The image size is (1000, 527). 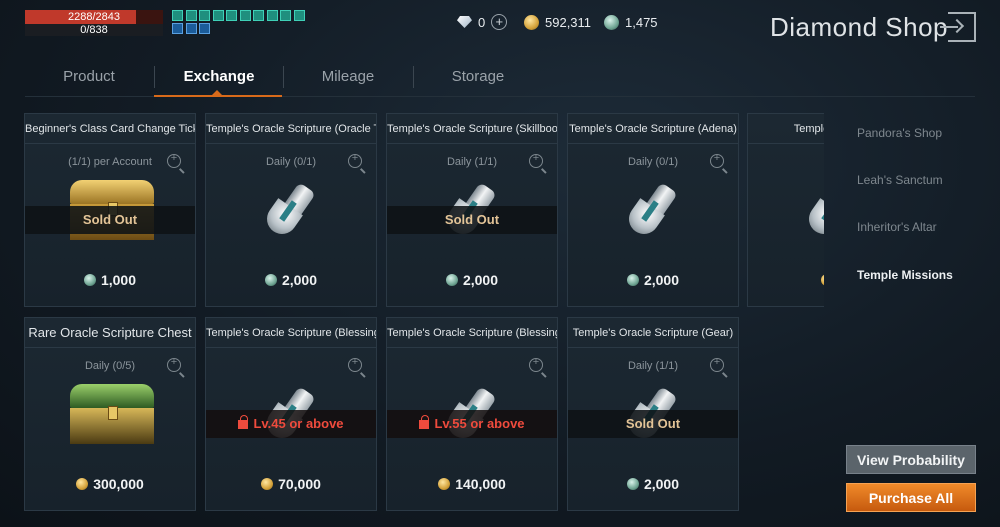 What do you see at coordinates (899, 133) in the screenshot?
I see `side-menu-pandoras-shop: Pandora's Shop` at bounding box center [899, 133].